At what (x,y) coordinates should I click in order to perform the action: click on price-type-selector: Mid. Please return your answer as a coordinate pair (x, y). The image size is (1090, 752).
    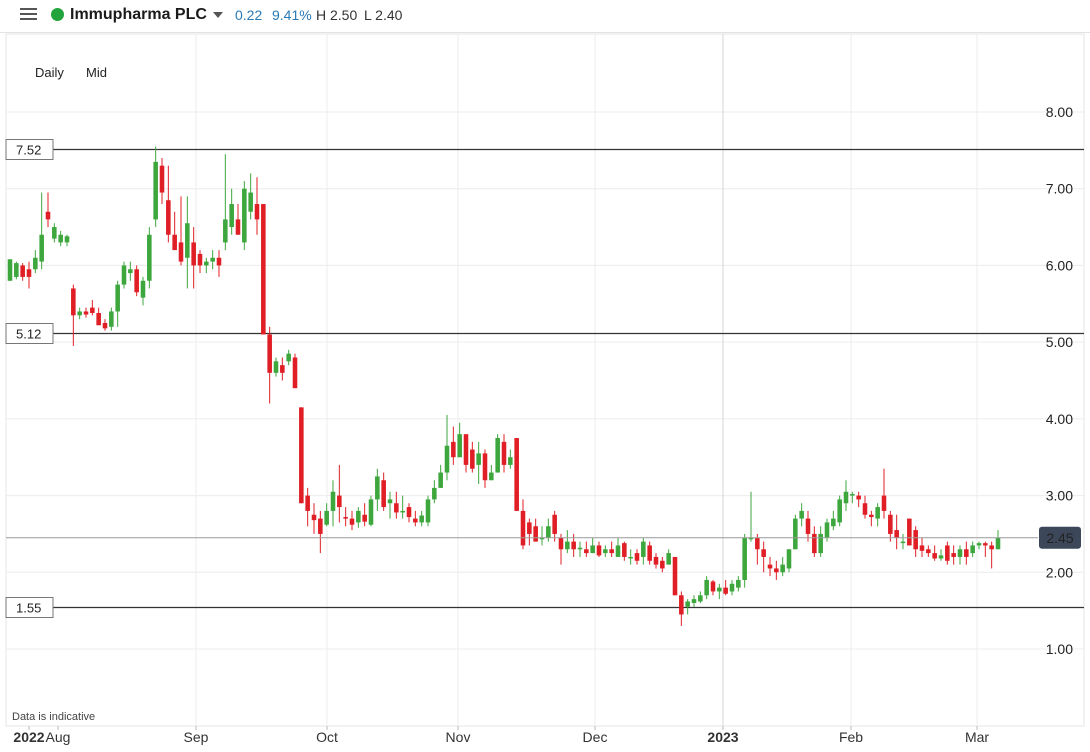
    Looking at the image, I should click on (96, 72).